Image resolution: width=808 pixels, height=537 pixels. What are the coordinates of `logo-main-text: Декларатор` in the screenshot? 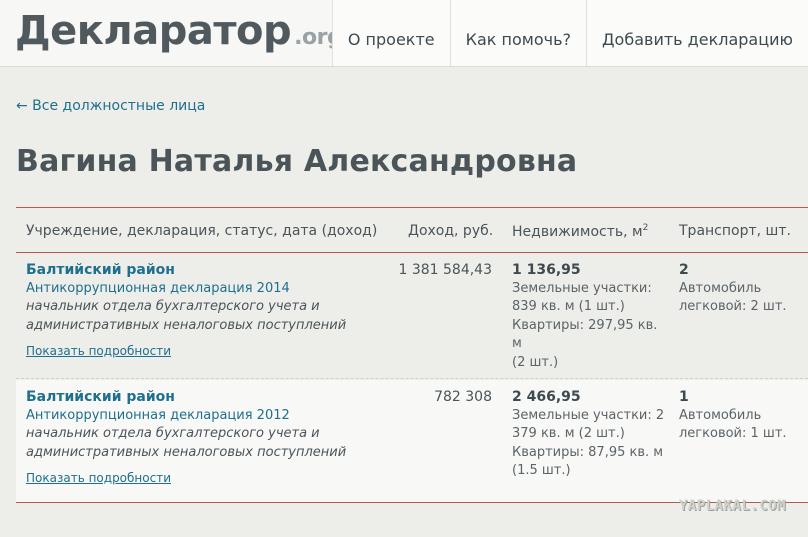 It's located at (153, 31).